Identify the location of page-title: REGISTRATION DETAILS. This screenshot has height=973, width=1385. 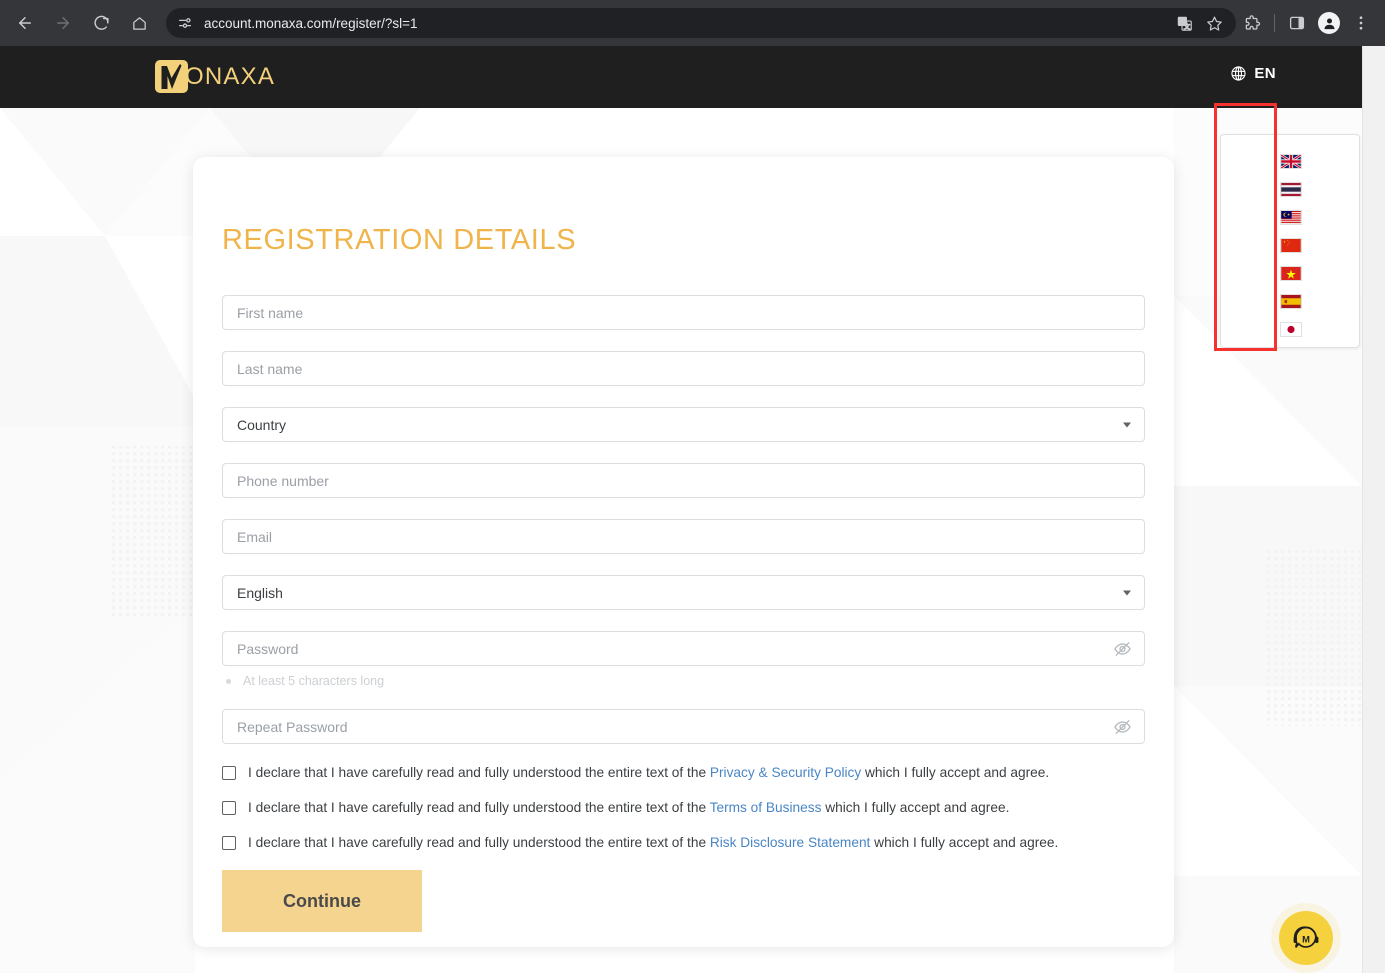
(399, 240).